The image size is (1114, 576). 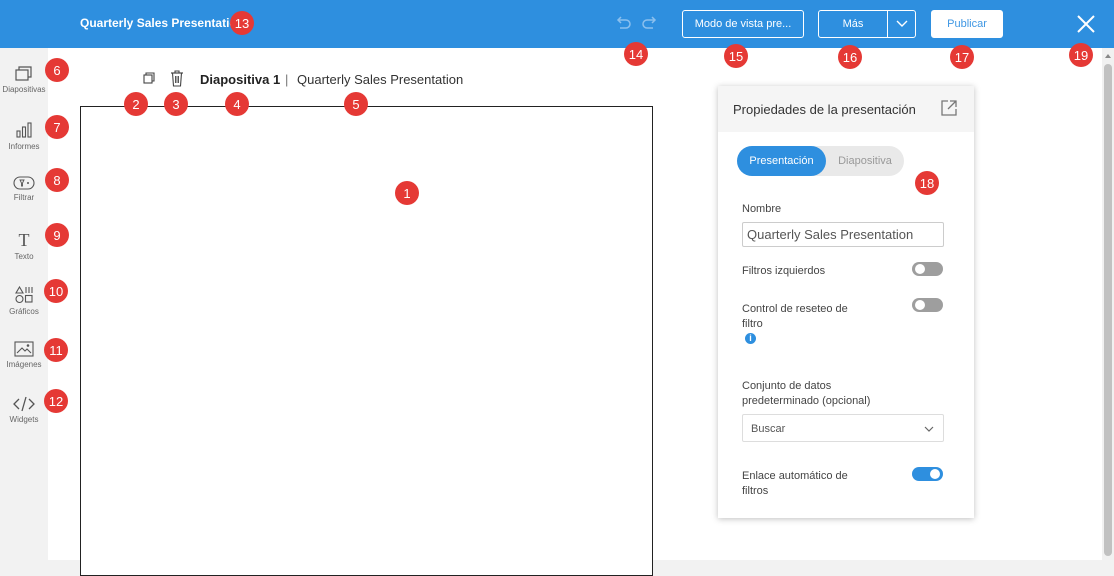 What do you see at coordinates (149, 78) in the screenshot?
I see `duplicate-slide-icon` at bounding box center [149, 78].